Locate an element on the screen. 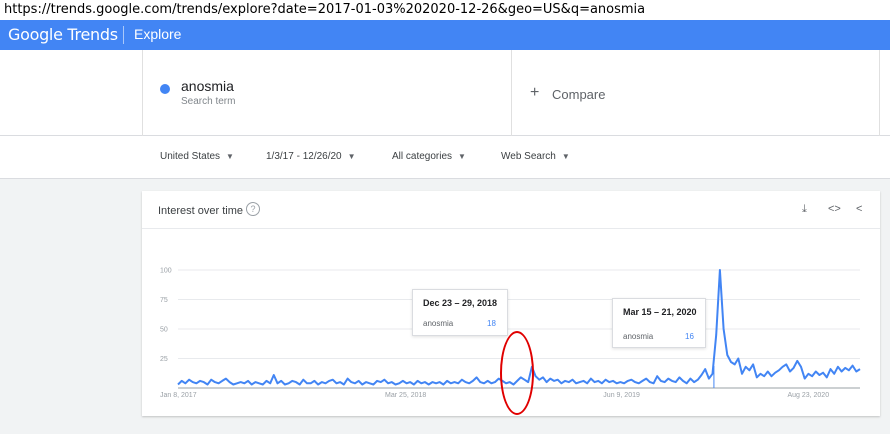  y-tick-label: 25 is located at coordinates (164, 359).